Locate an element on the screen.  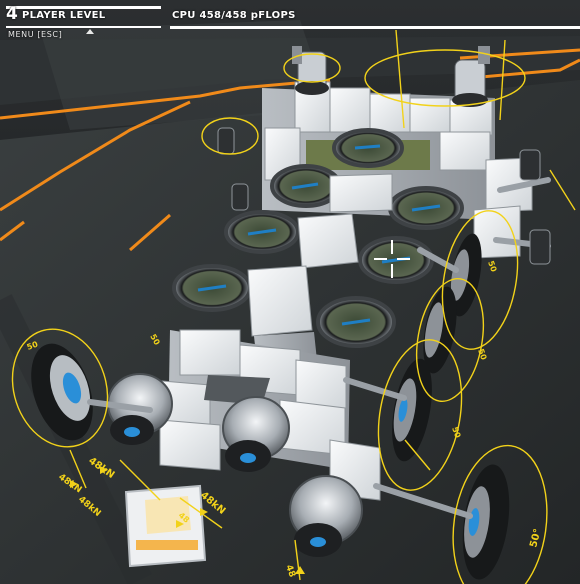
player-level-progress-bar is located at coordinates (83, 7).